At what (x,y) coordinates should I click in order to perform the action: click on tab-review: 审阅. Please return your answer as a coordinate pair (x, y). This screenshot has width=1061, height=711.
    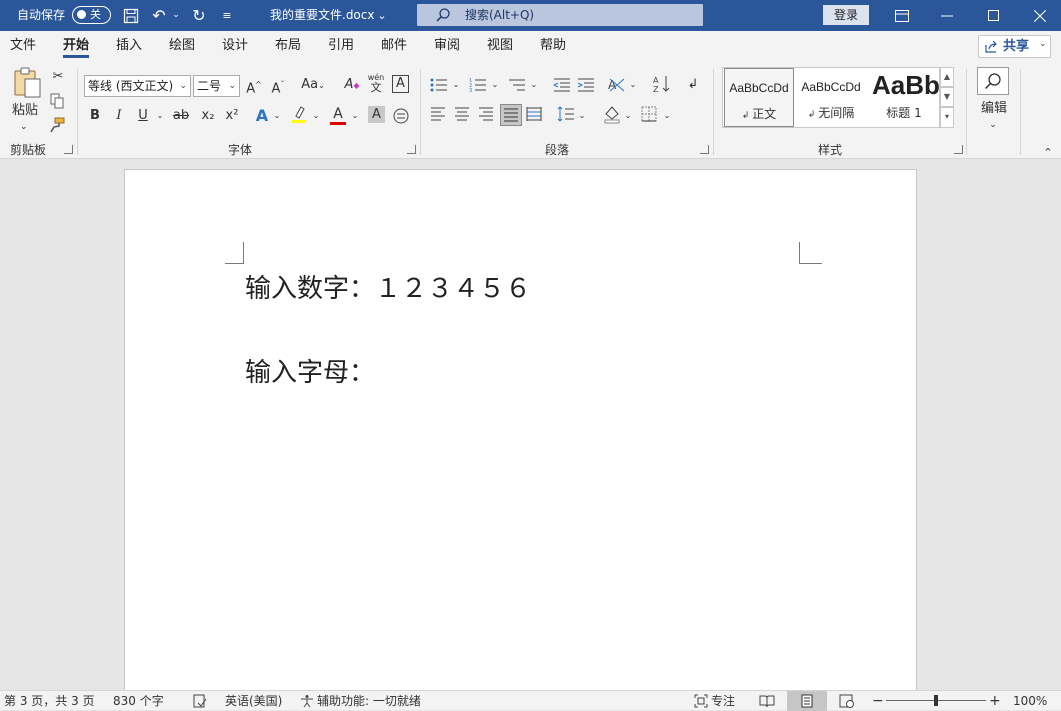
    Looking at the image, I should click on (447, 46).